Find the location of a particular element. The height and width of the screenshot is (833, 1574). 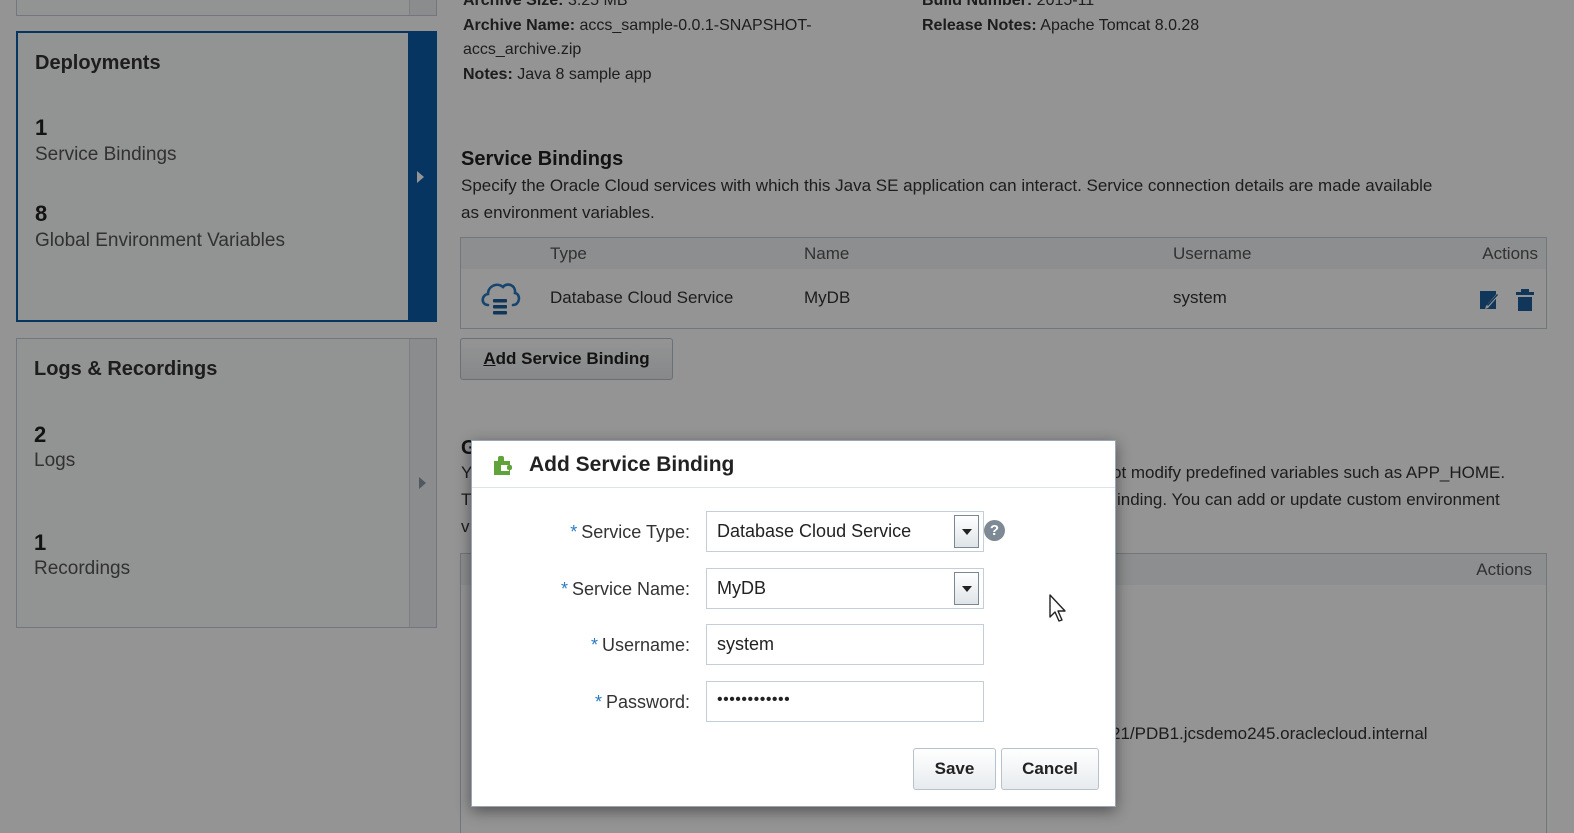

puzzle-piece-icon is located at coordinates (503, 465).